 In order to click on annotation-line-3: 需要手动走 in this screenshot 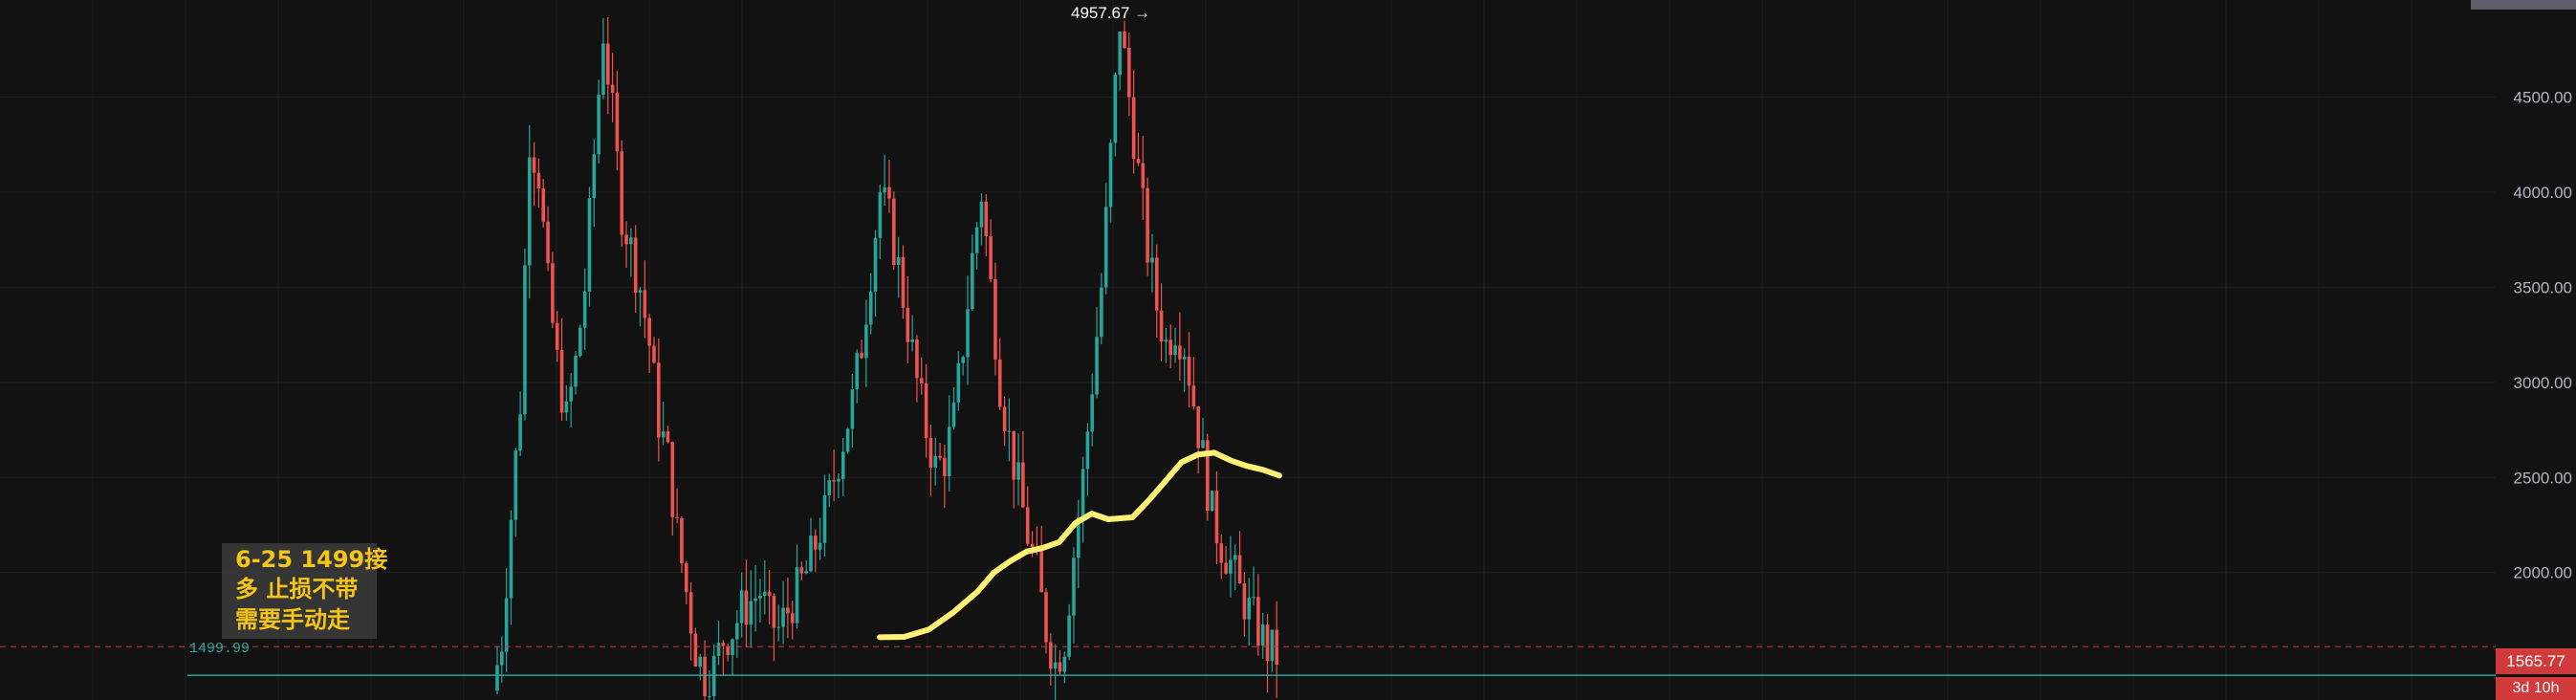, I will do `click(292, 619)`.